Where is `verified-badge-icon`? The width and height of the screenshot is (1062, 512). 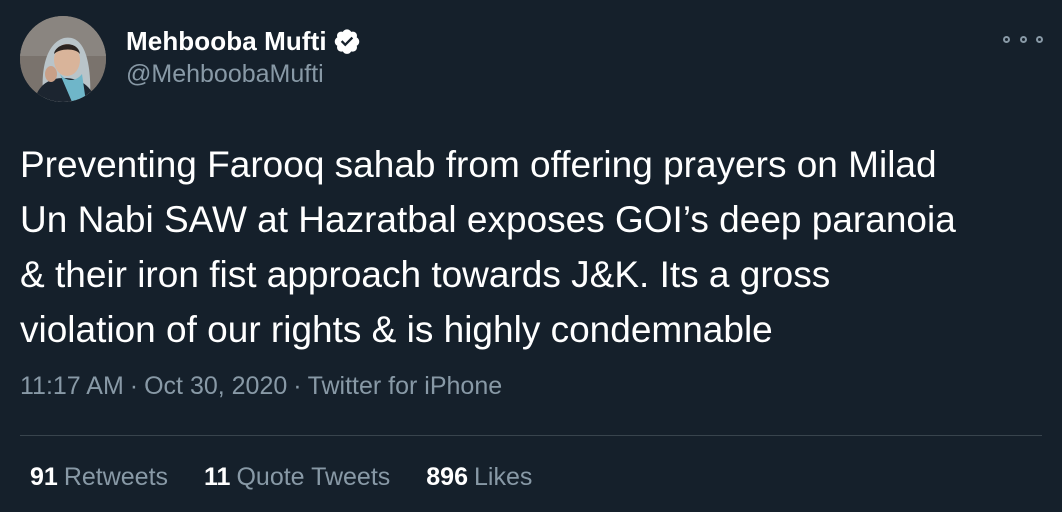
verified-badge-icon is located at coordinates (347, 41).